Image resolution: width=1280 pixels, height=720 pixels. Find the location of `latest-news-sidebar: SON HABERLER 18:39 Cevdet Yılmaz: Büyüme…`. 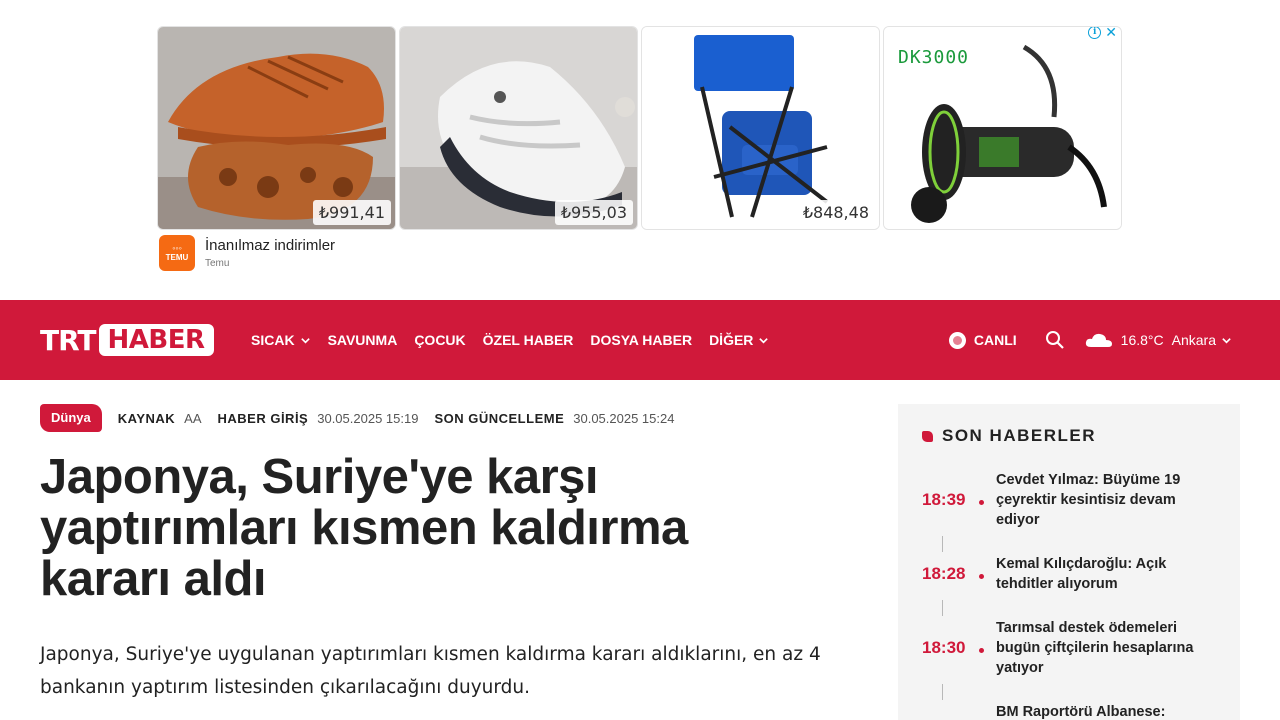

latest-news-sidebar: SON HABERLER 18:39 Cevdet Yılmaz: Büyüme… is located at coordinates (1069, 562).